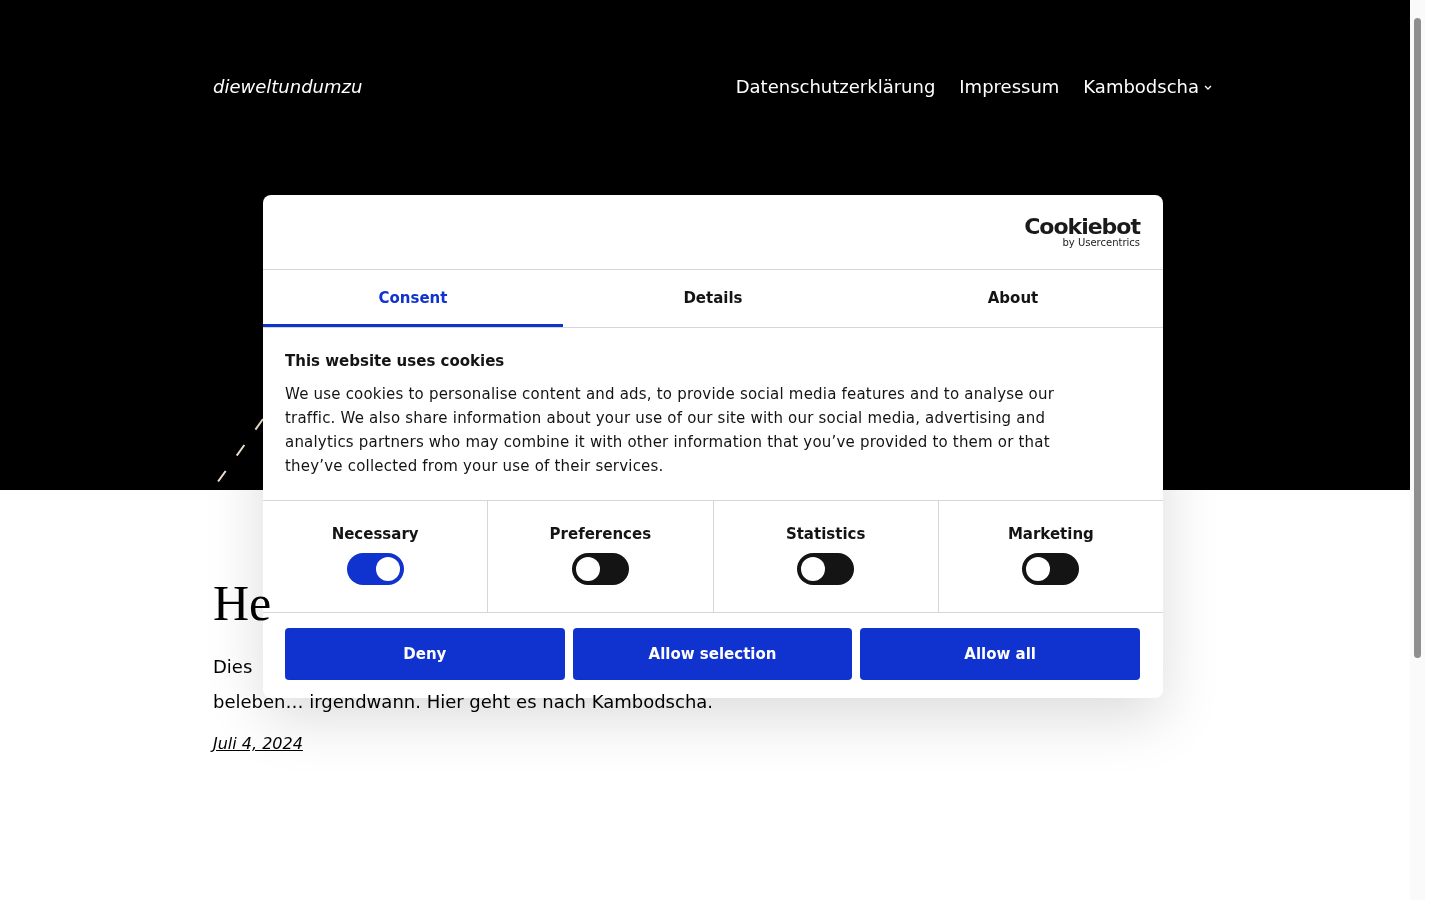 The width and height of the screenshot is (1440, 900). I want to click on excerpt-text: beleben… irgendwann. Hier geht es nach Kambodscha., so click(463, 702).